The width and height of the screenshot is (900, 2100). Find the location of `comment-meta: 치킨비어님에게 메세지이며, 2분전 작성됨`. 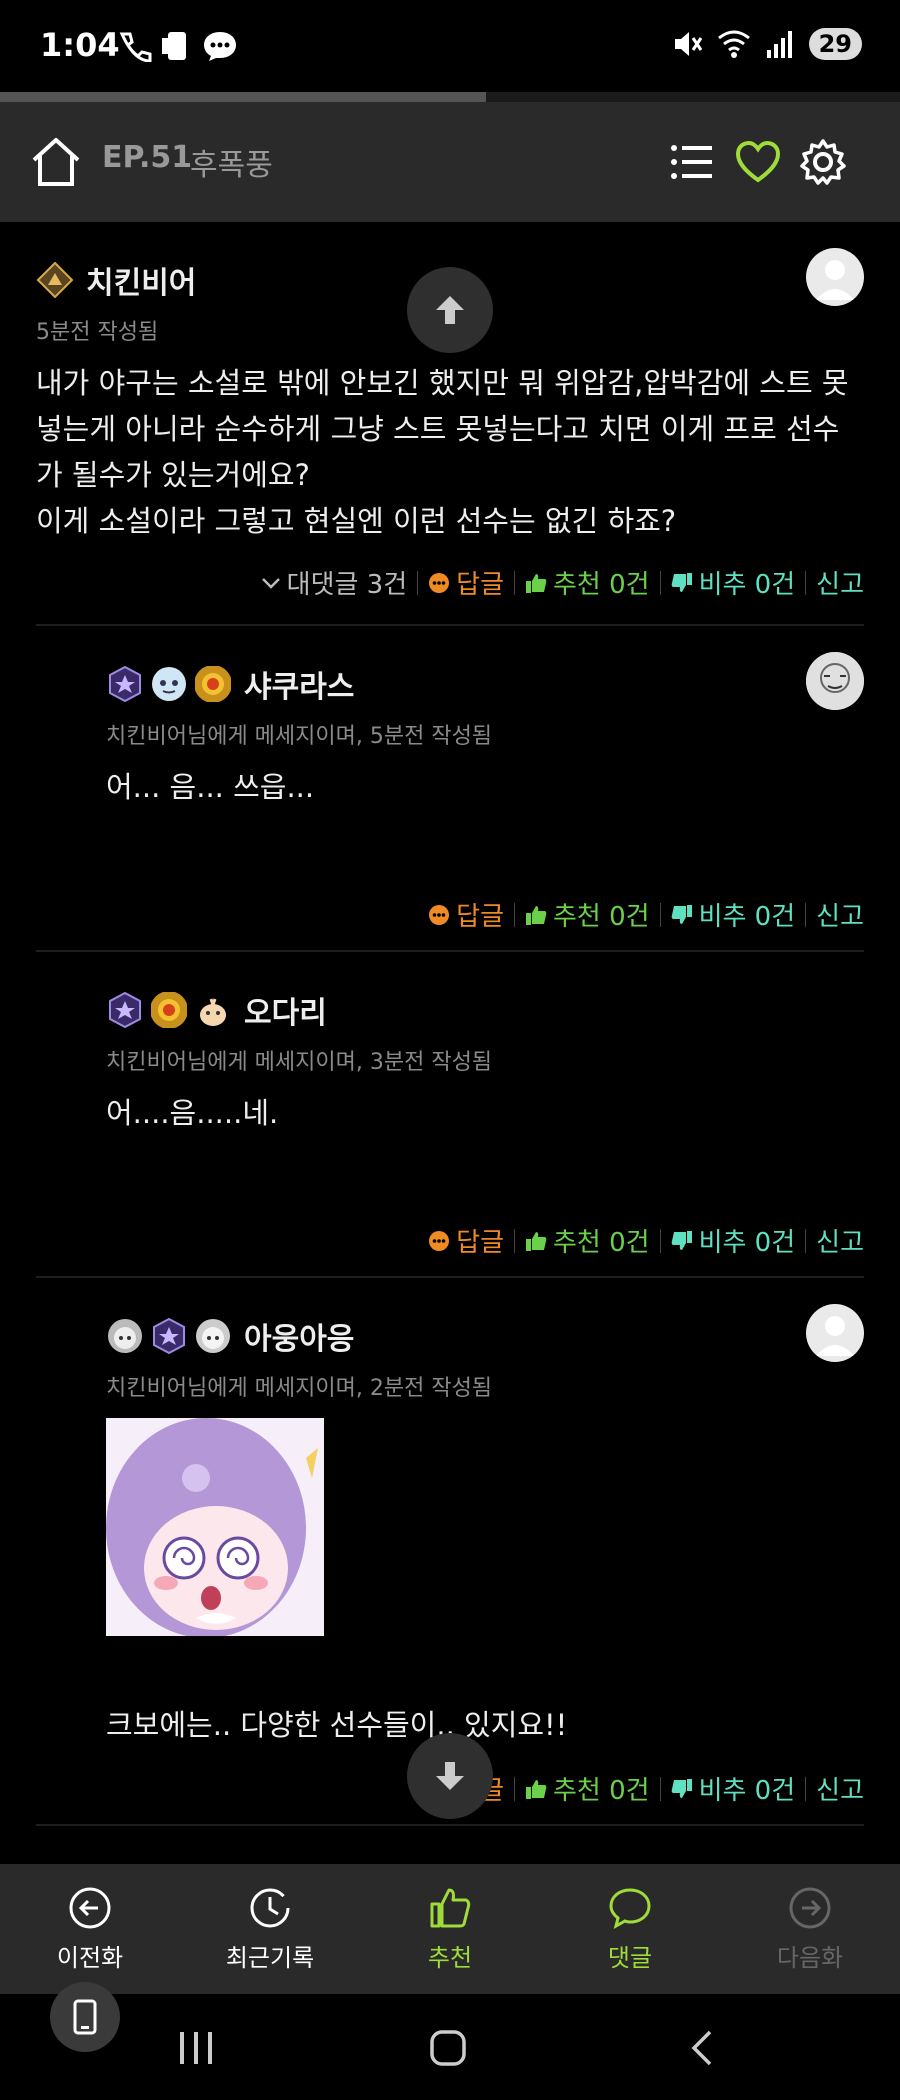

comment-meta: 치킨비어님에게 메세지이며, 2분전 작성됨 is located at coordinates (299, 1388).